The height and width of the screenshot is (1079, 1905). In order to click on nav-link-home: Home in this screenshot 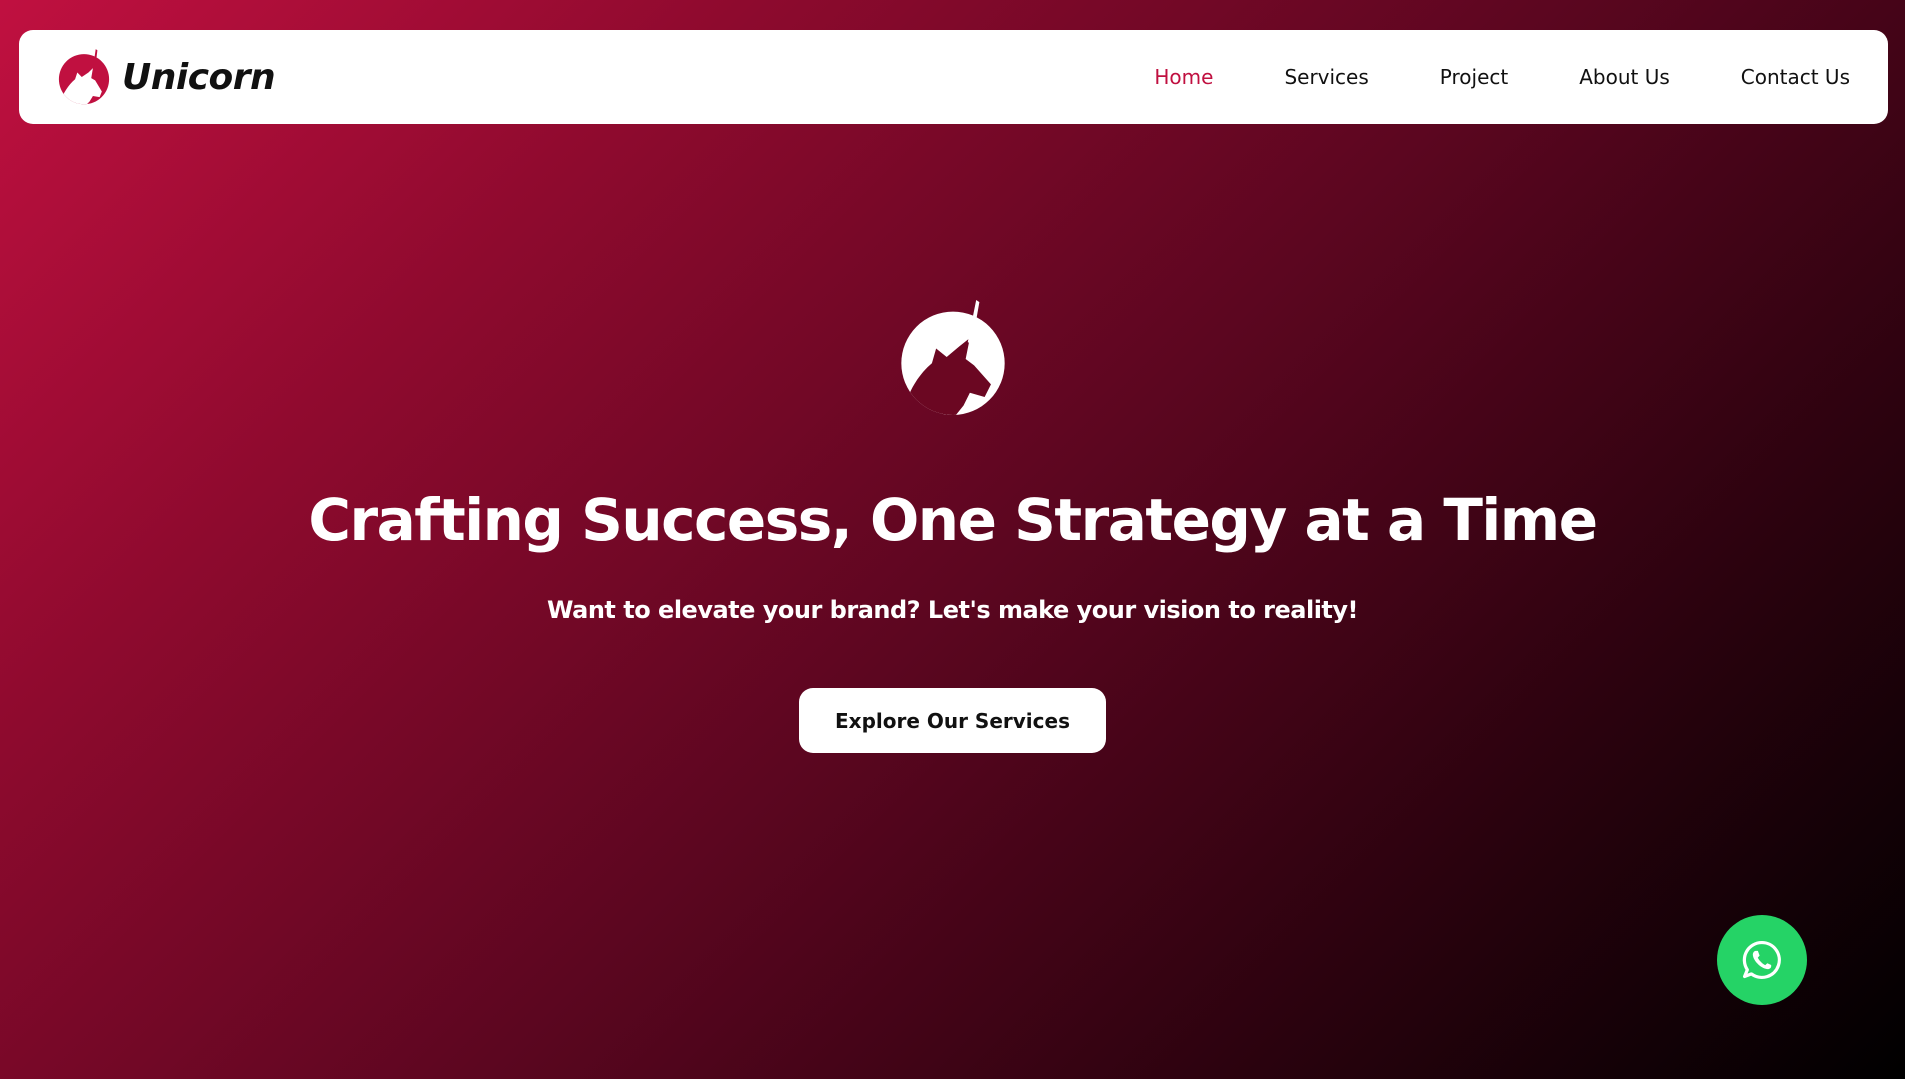, I will do `click(1183, 77)`.